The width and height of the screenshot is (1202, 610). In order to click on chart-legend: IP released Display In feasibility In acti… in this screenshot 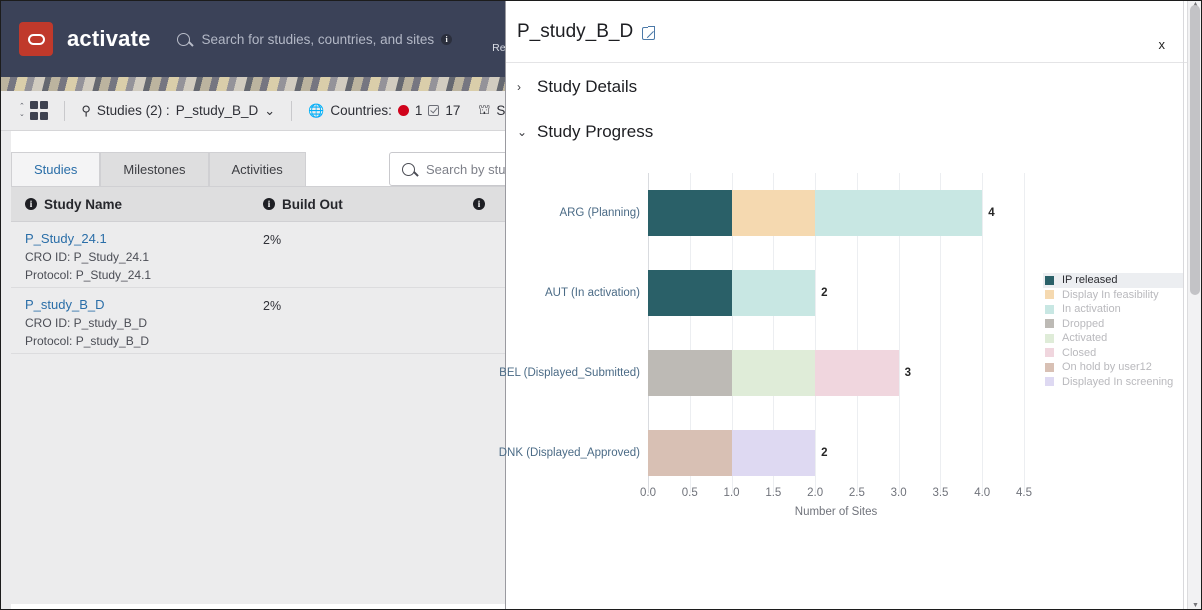, I will do `click(1113, 331)`.